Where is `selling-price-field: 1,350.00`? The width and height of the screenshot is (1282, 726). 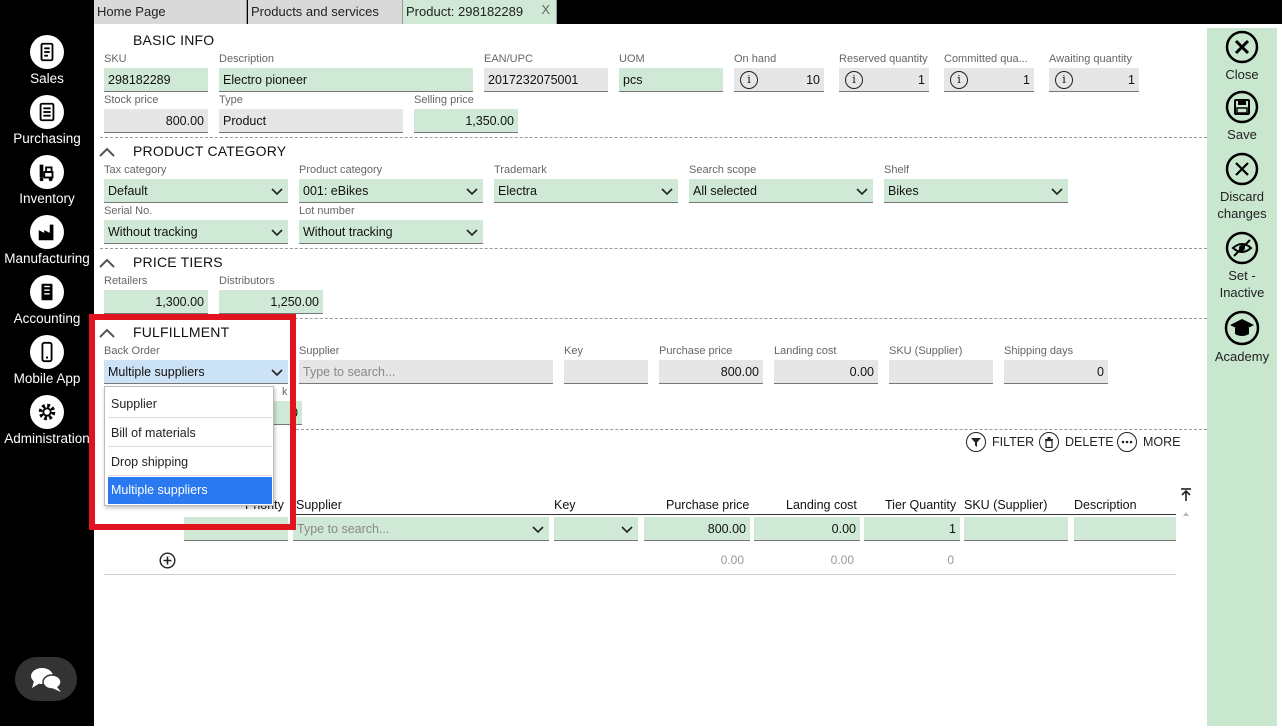 selling-price-field: 1,350.00 is located at coordinates (466, 121).